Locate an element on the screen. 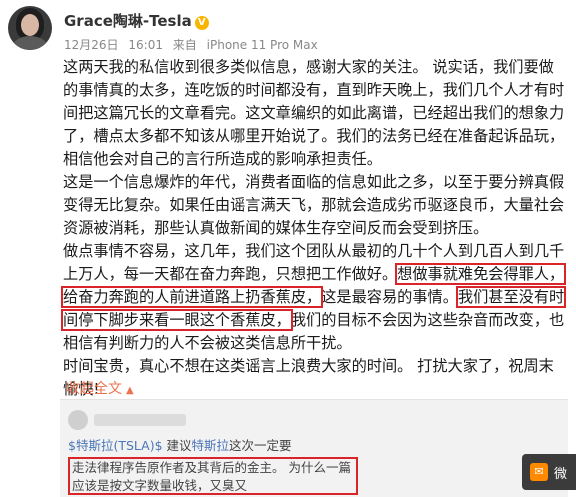  collapse-label: 收起全文 is located at coordinates (94, 389).